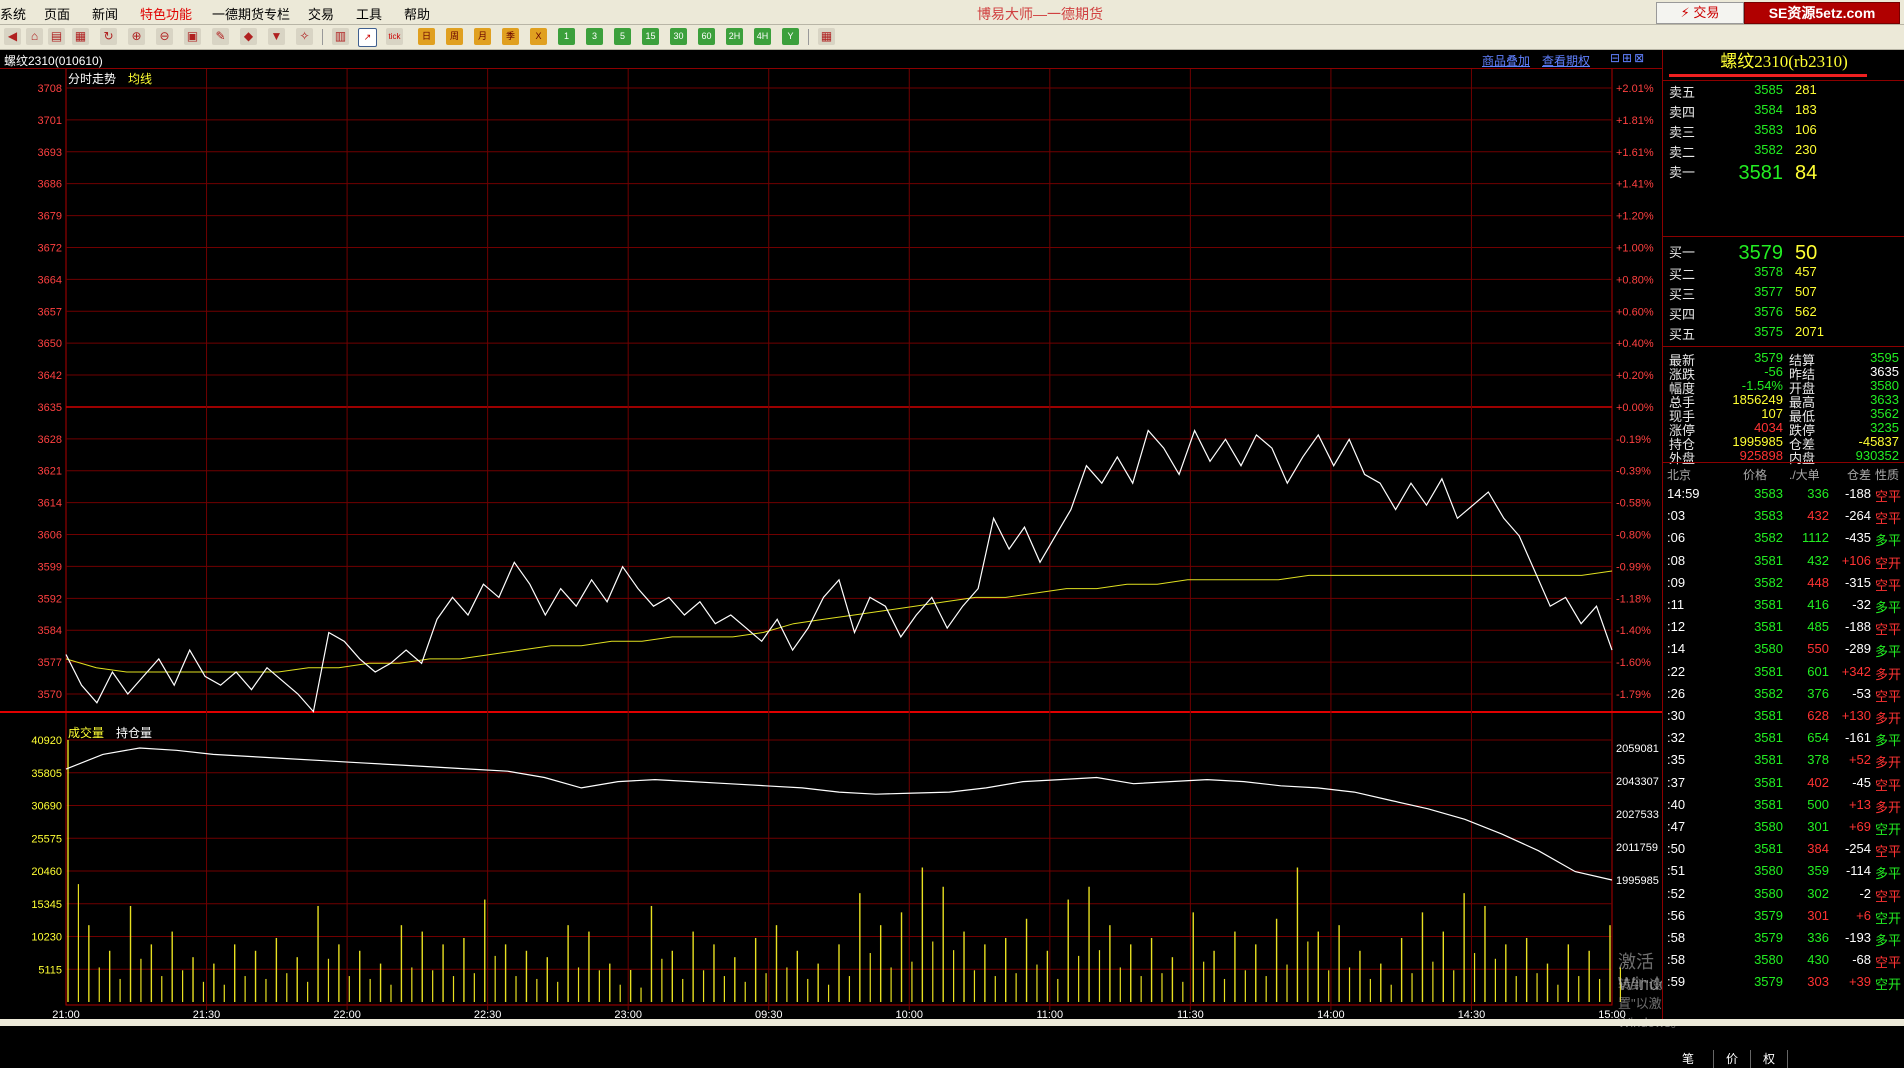 Image resolution: width=1904 pixels, height=1068 pixels. What do you see at coordinates (304, 36) in the screenshot?
I see `indicator-icon: ✧` at bounding box center [304, 36].